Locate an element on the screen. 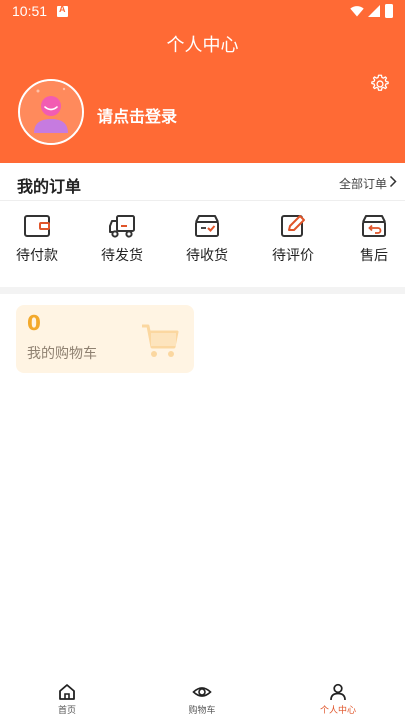  tab-label: 个人中心 is located at coordinates (337, 711).